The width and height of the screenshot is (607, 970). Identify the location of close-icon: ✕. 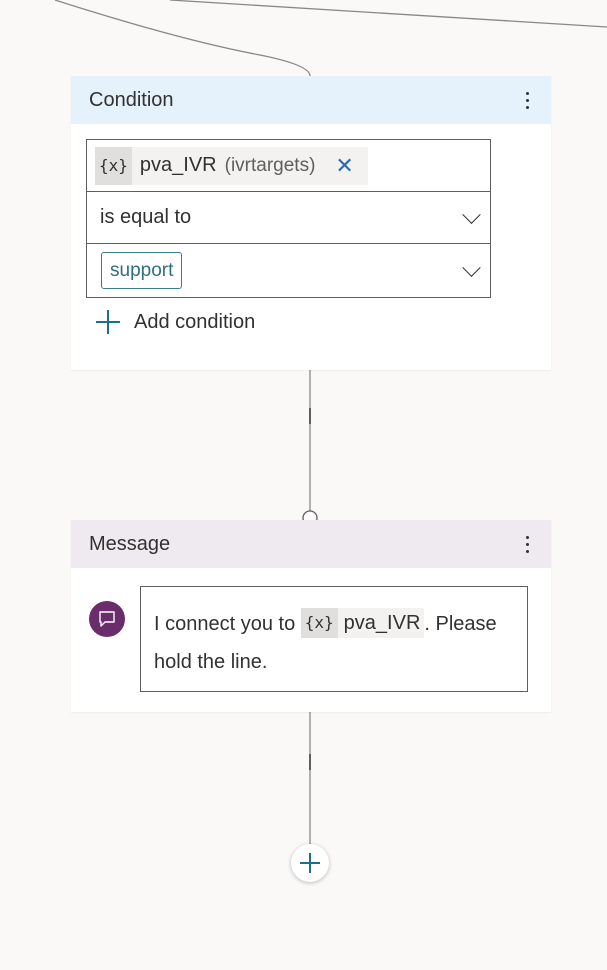
(344, 165).